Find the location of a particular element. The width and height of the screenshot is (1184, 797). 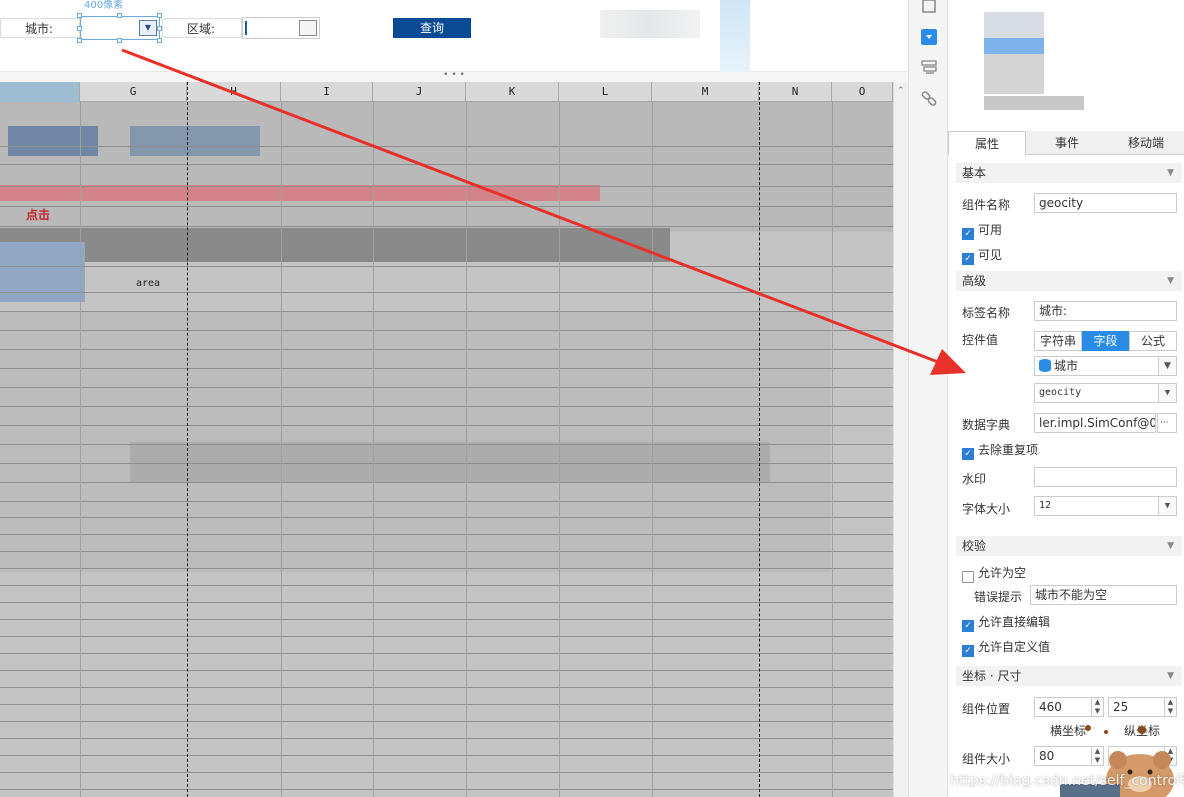

dataset-value: 城市 is located at coordinates (1066, 366).